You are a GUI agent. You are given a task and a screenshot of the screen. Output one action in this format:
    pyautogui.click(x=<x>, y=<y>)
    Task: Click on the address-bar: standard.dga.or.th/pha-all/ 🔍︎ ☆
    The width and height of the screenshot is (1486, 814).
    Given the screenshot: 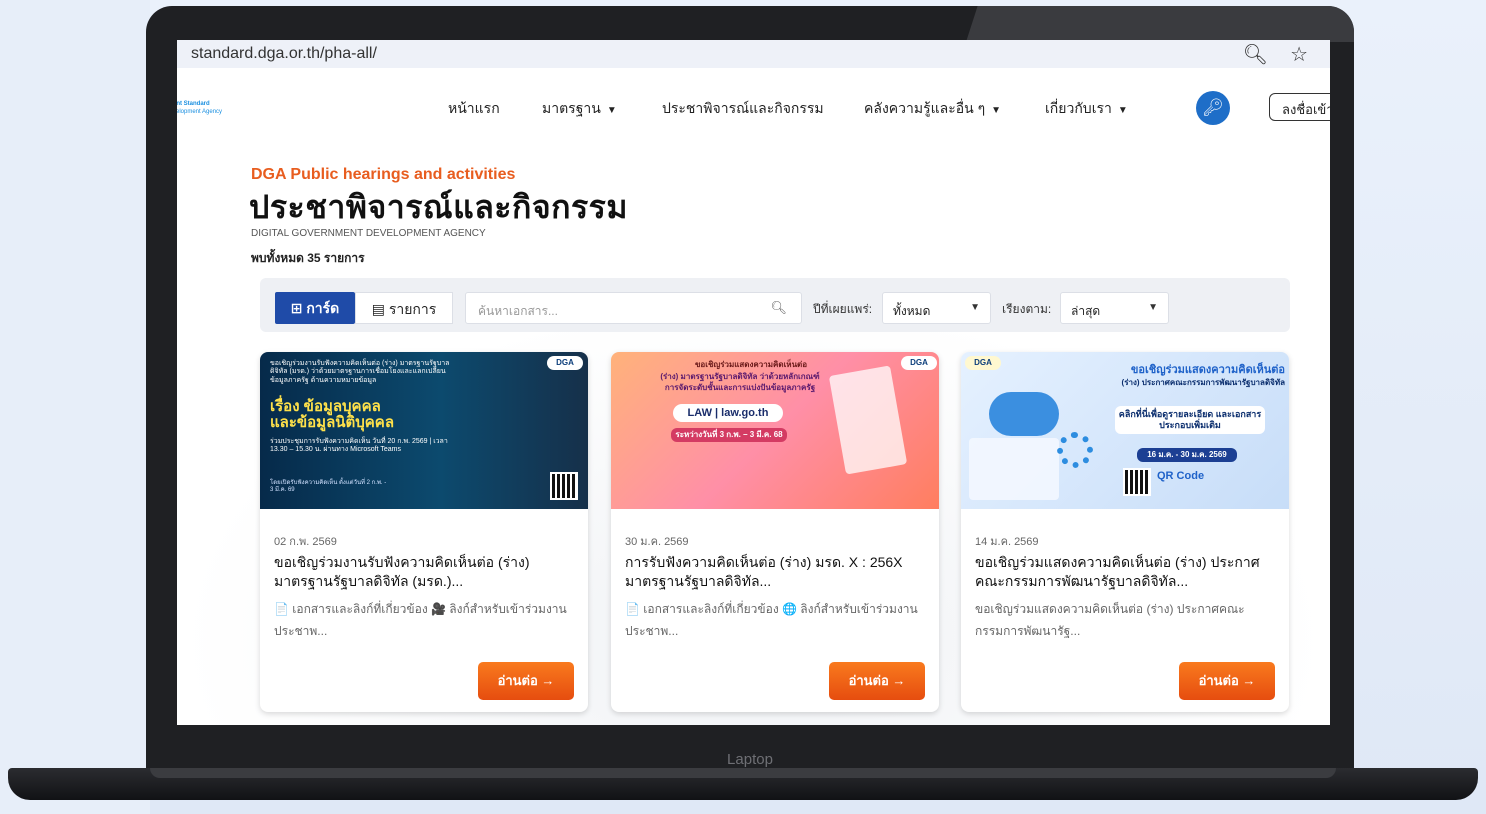 What is the action you would take?
    pyautogui.click(x=753, y=54)
    